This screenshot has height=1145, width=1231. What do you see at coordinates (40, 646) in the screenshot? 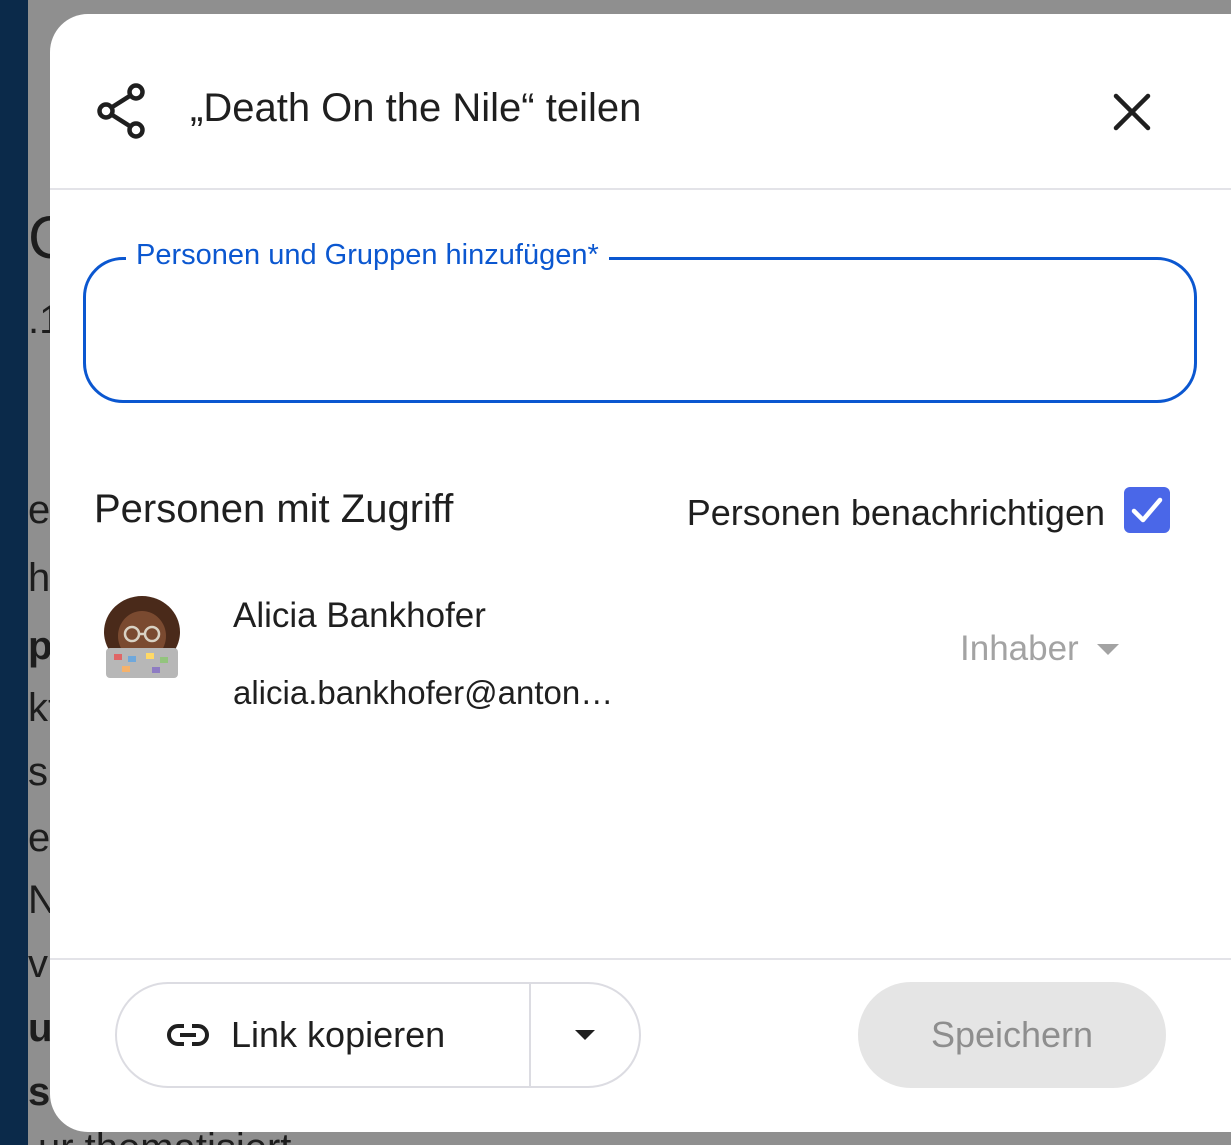
I see `background-text-fragment: p` at bounding box center [40, 646].